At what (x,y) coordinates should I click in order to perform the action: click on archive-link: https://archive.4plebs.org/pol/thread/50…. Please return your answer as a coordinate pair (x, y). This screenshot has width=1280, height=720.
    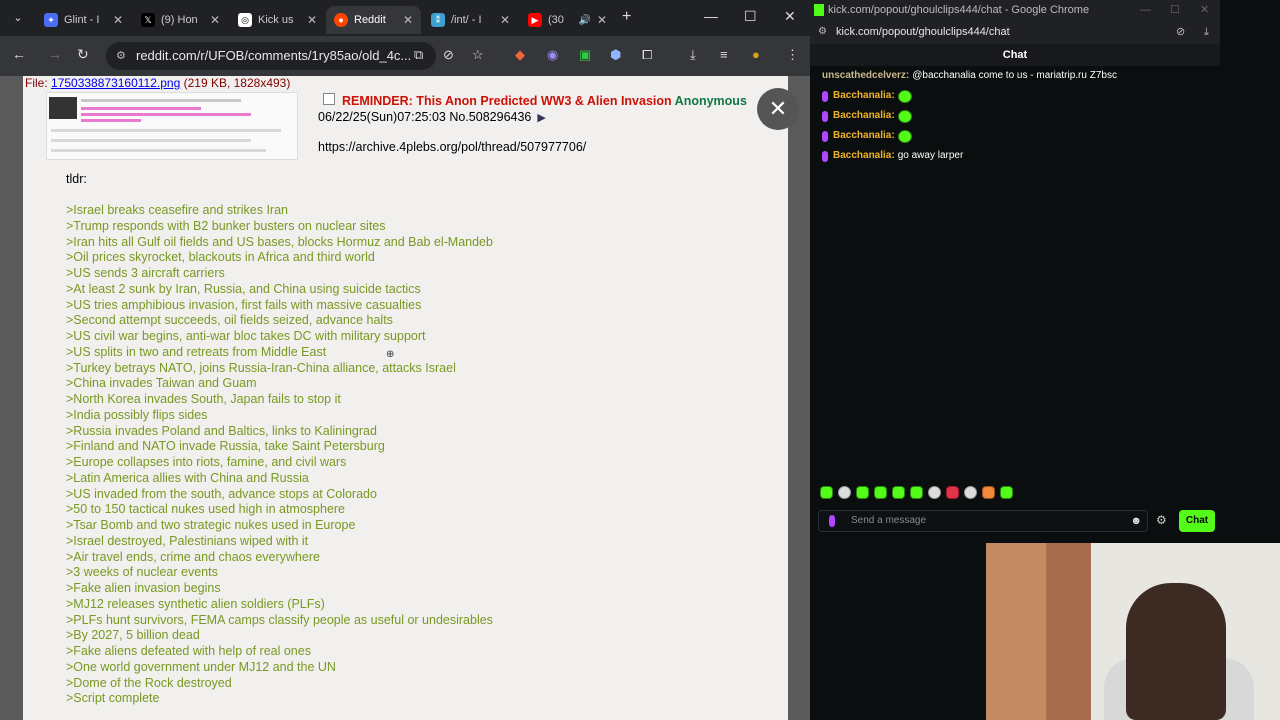
    Looking at the image, I should click on (452, 147).